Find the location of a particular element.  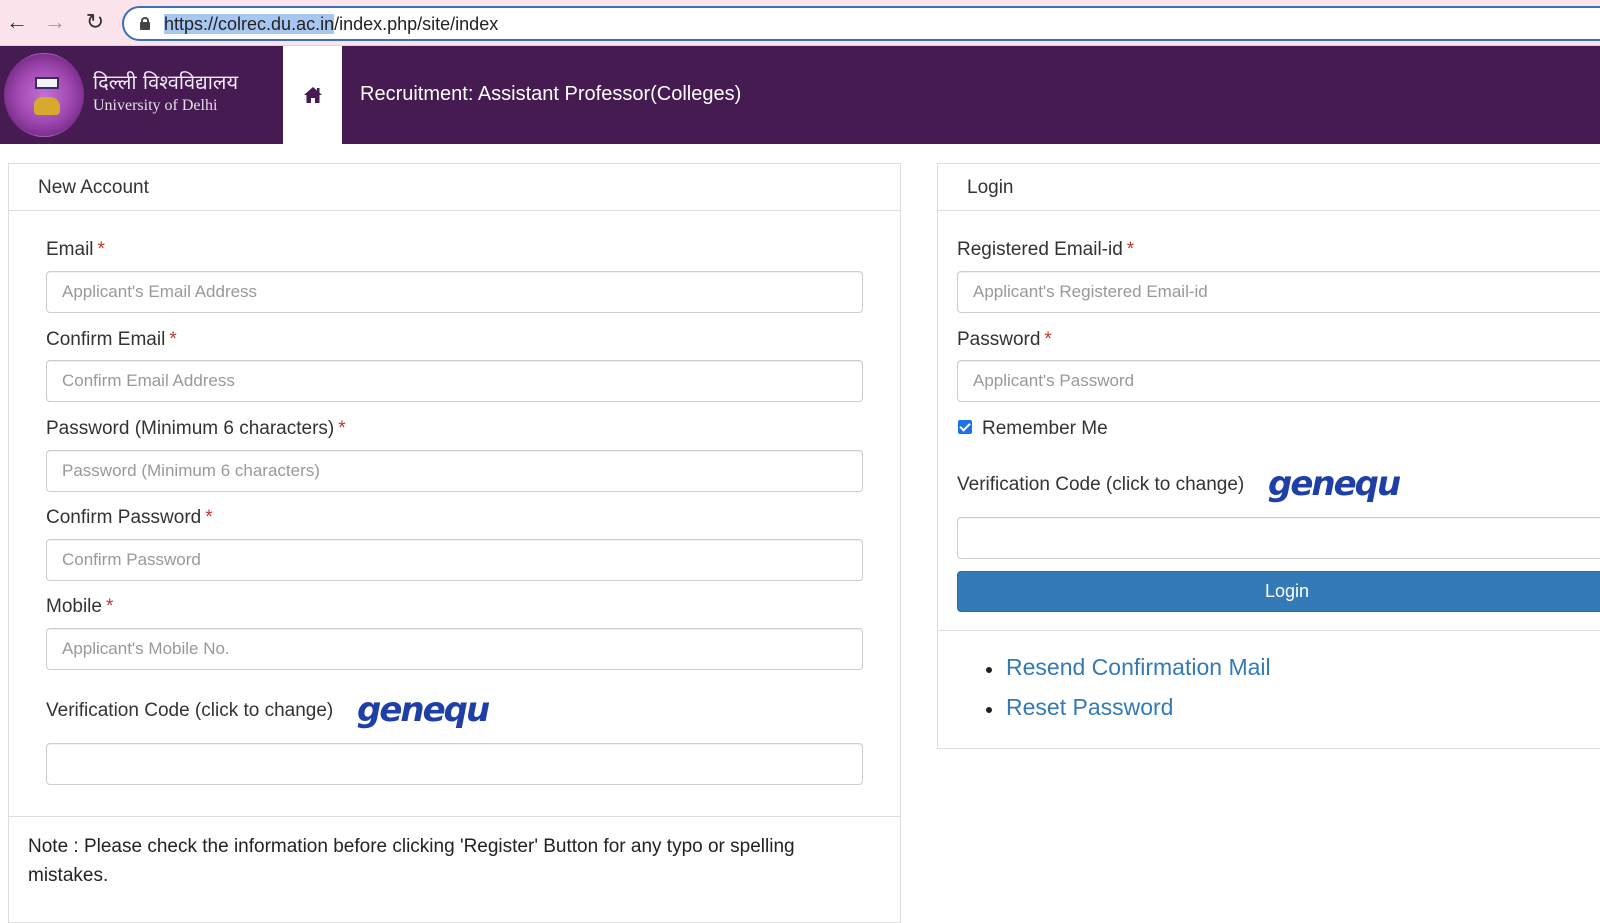

confirm-email-label-text: Confirm Email is located at coordinates (106, 339).